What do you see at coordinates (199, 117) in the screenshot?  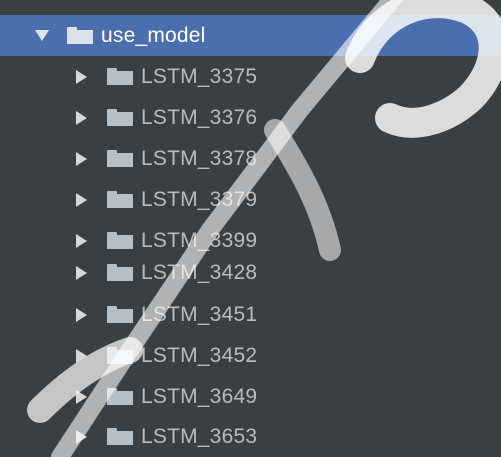 I see `tree-node-label: LSTM_3376` at bounding box center [199, 117].